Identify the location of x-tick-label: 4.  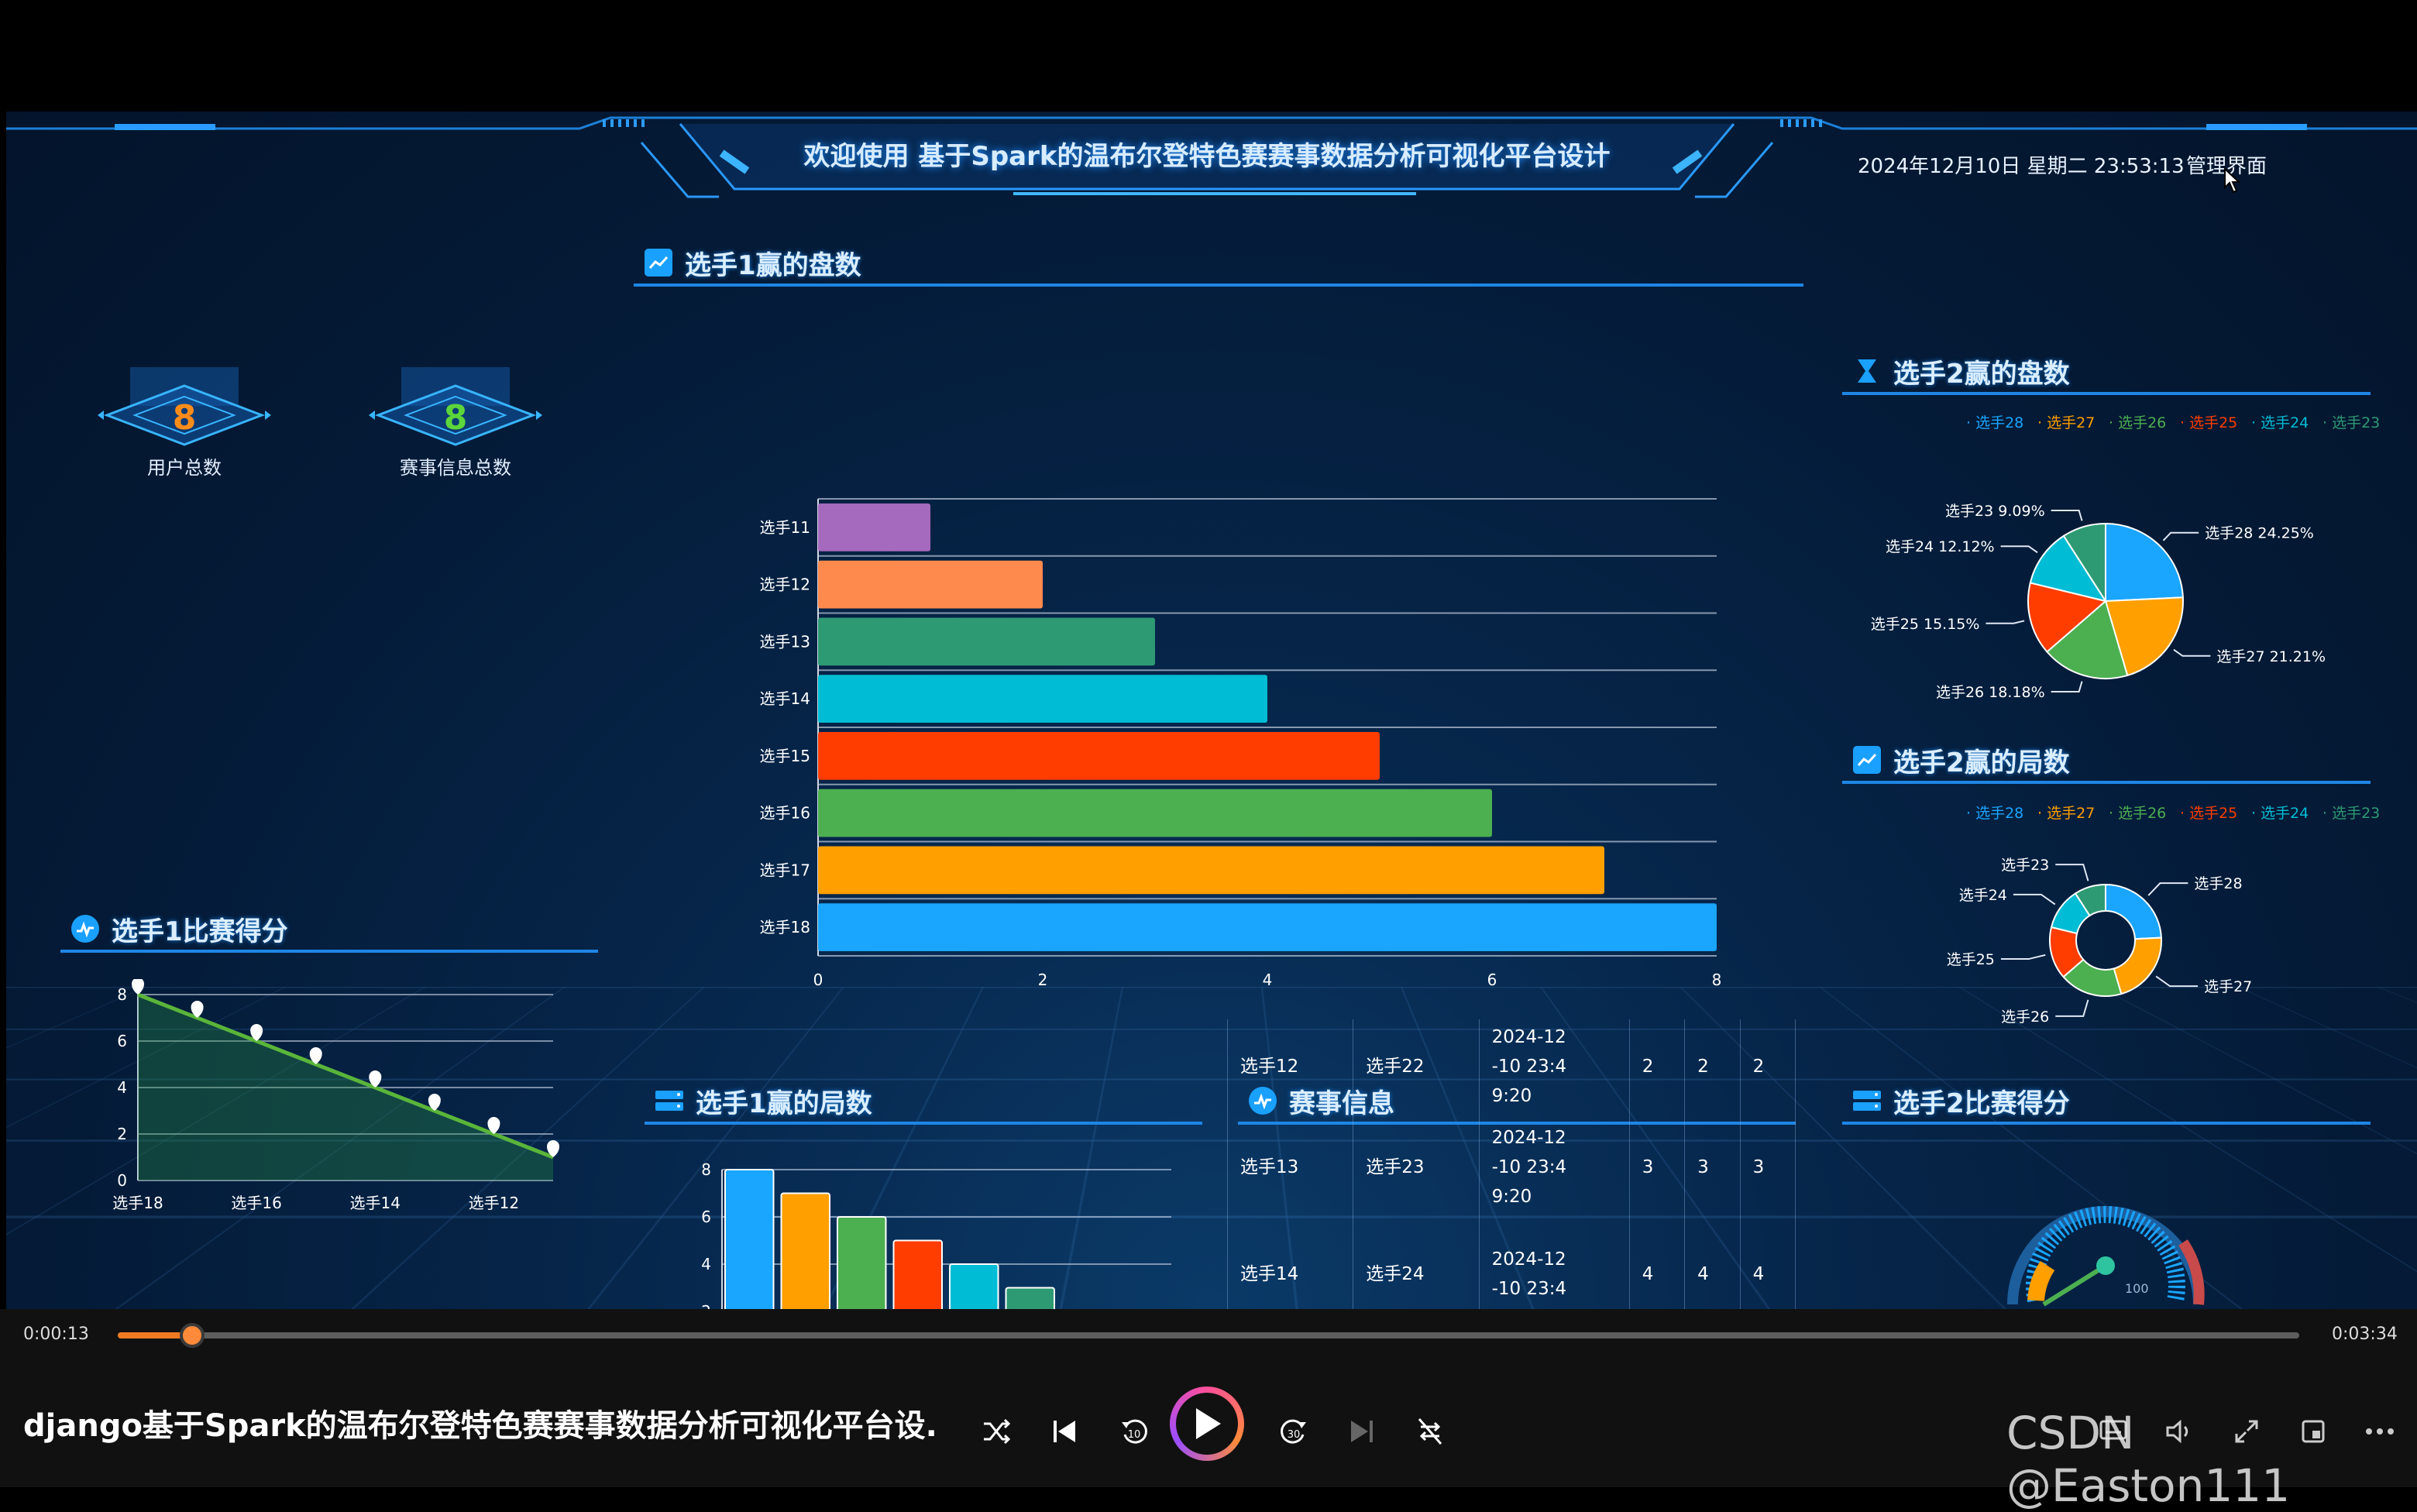
(1268, 980).